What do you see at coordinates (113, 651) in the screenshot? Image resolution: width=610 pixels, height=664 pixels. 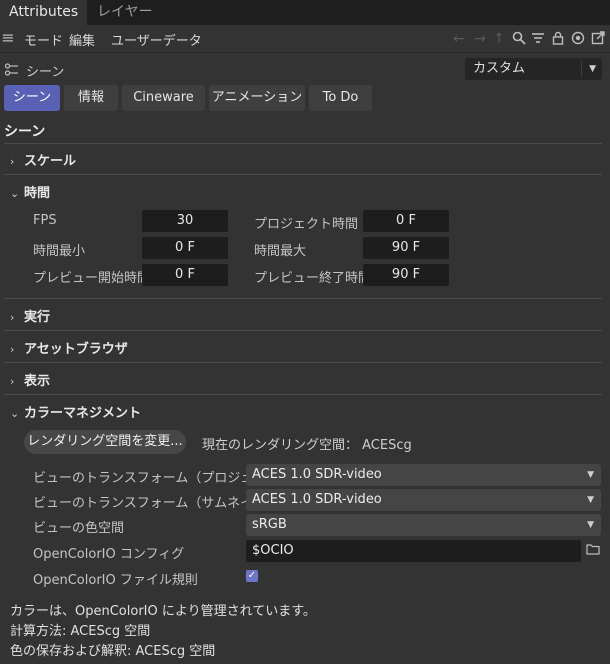 I see `note-storage-space: 色の保存および解釈: ACEScg 空間` at bounding box center [113, 651].